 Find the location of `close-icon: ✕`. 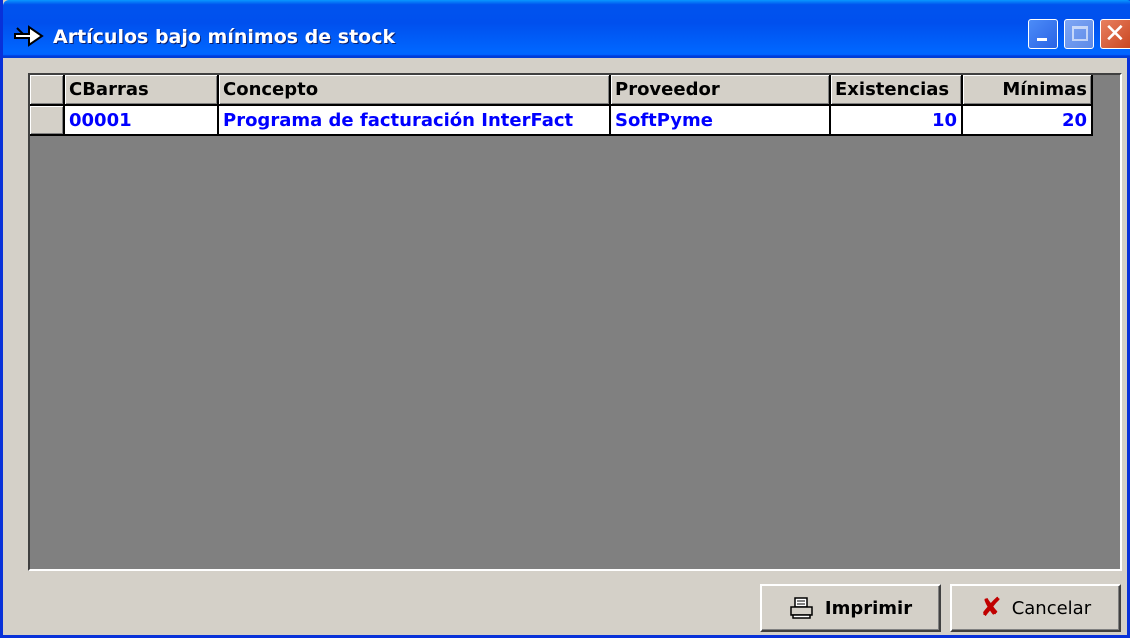

close-icon: ✕ is located at coordinates (1115, 34).